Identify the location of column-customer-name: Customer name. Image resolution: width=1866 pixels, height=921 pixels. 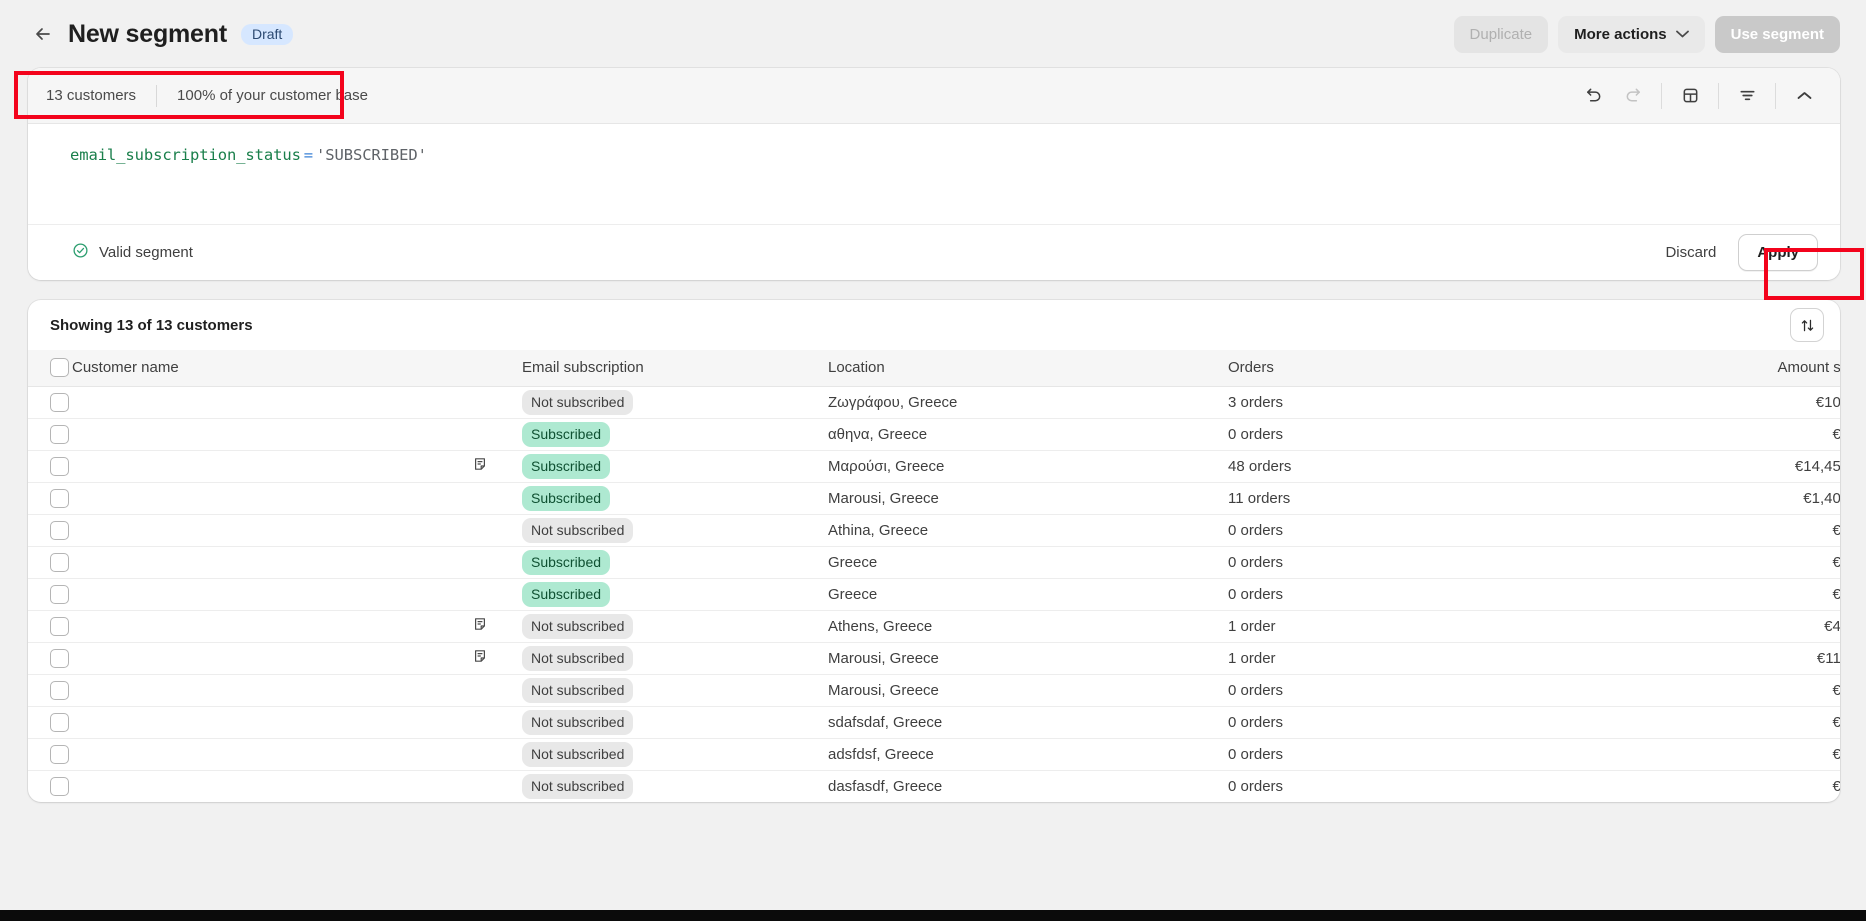
(272, 368).